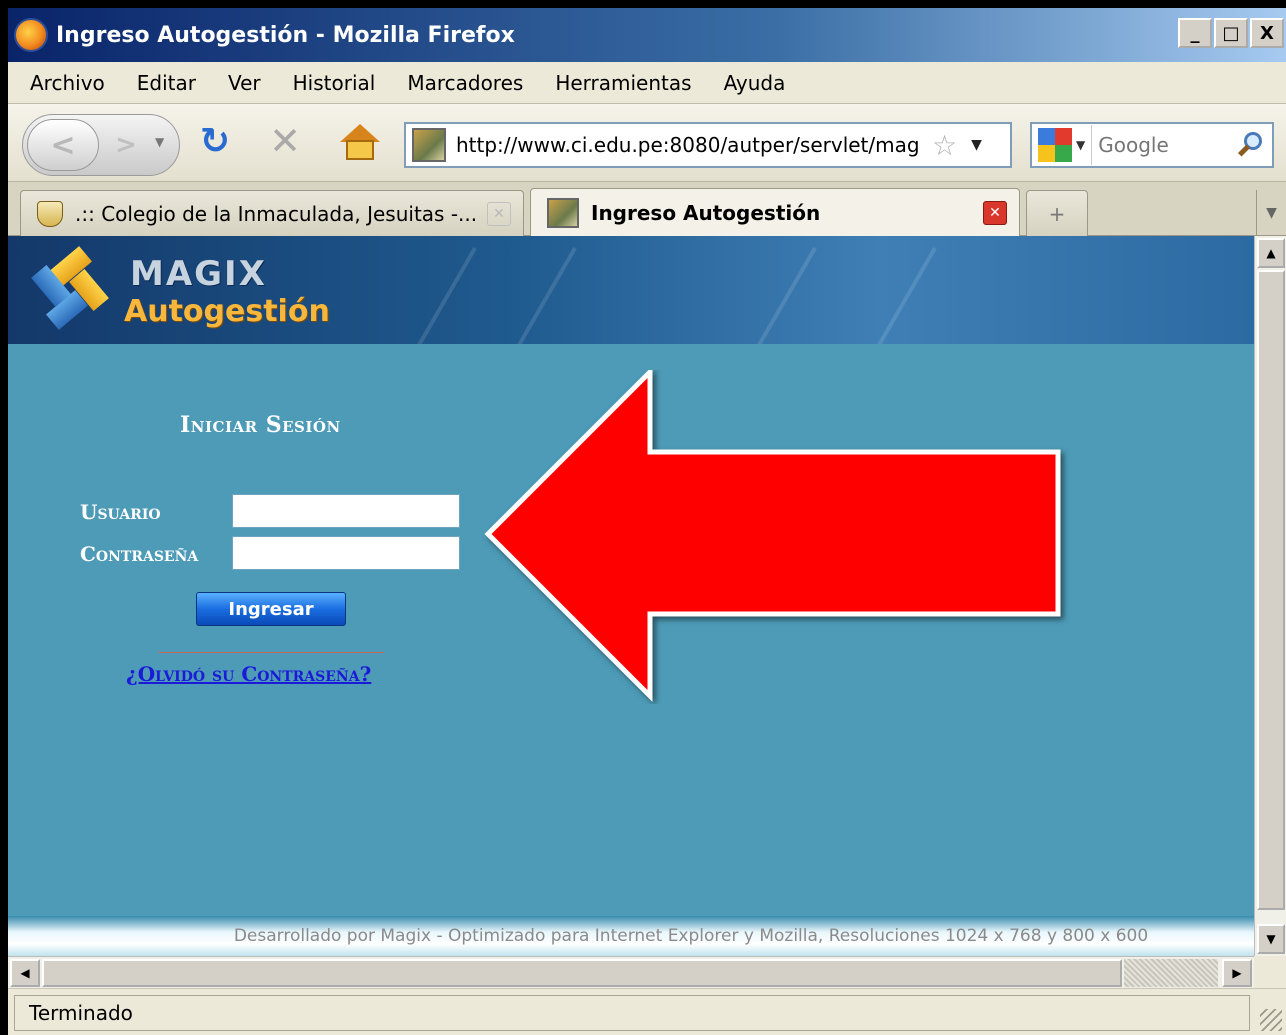 The width and height of the screenshot is (1286, 1035). What do you see at coordinates (198, 274) in the screenshot?
I see `brand-name: MAGIX` at bounding box center [198, 274].